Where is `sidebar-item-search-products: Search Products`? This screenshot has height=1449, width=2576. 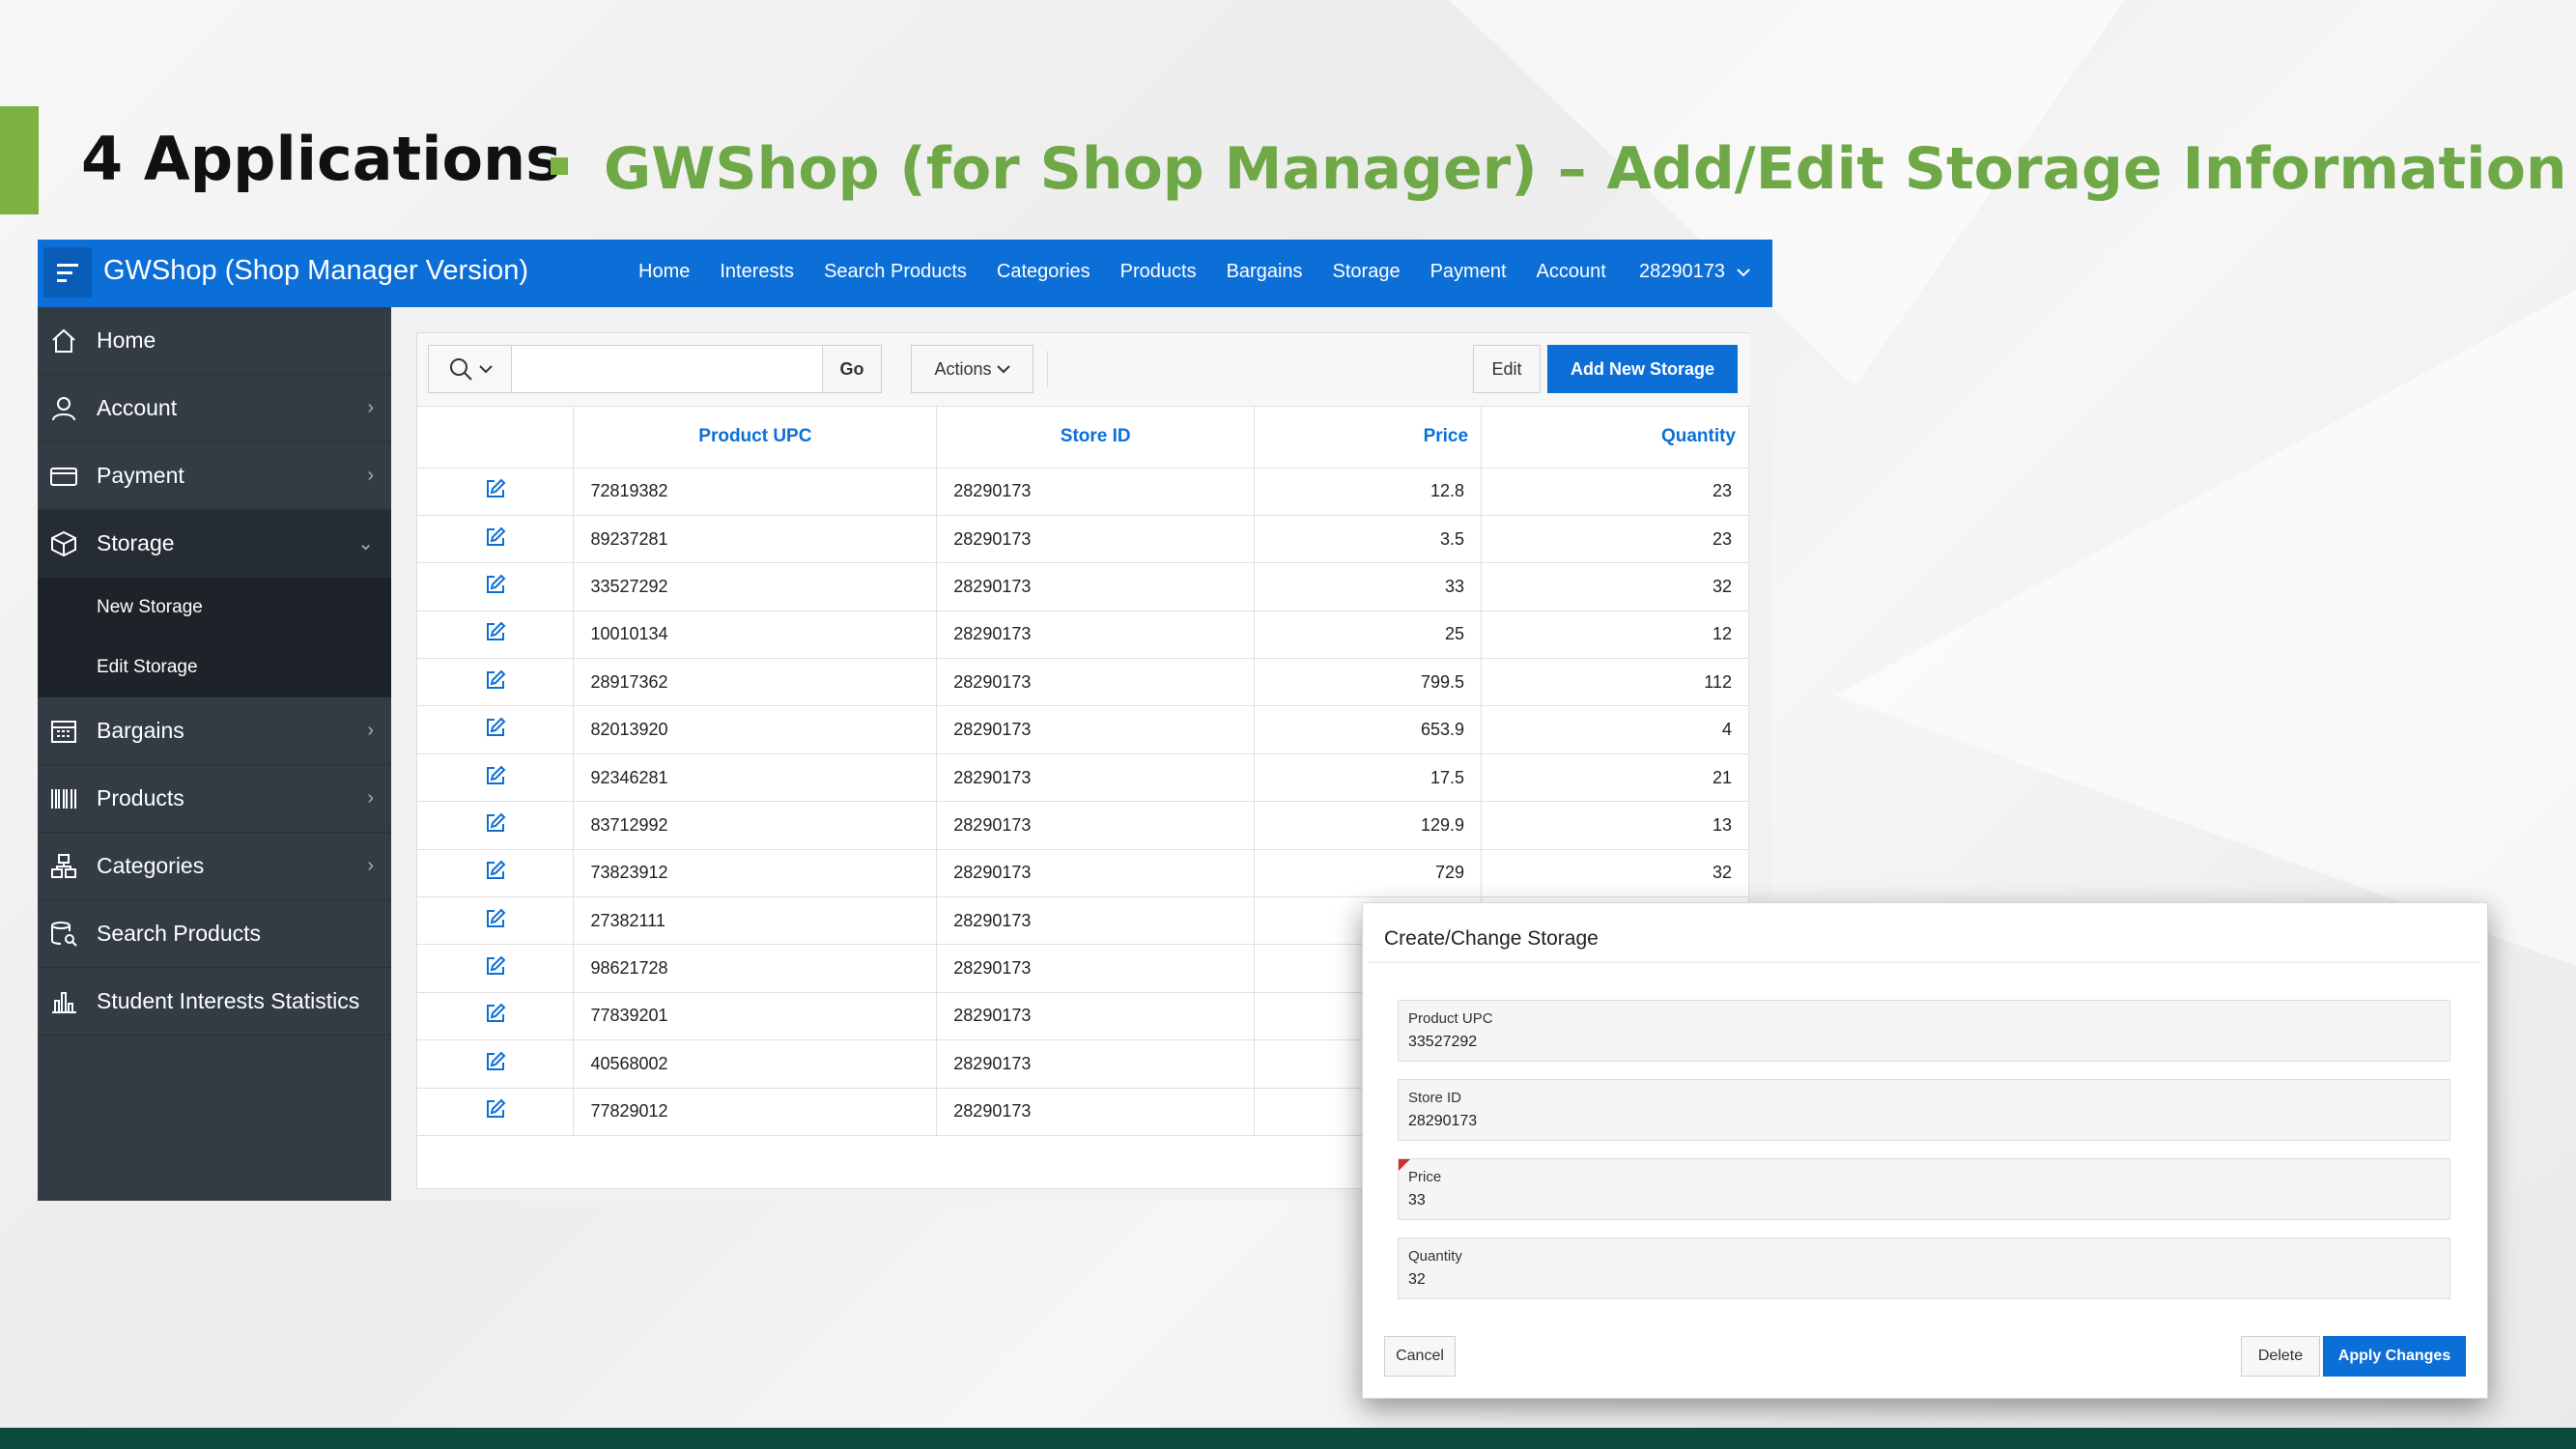
sidebar-item-search-products: Search Products is located at coordinates (214, 934).